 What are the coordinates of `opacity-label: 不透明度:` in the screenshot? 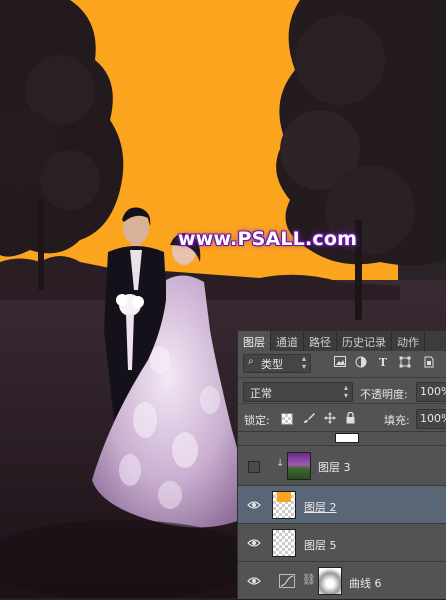 It's located at (384, 394).